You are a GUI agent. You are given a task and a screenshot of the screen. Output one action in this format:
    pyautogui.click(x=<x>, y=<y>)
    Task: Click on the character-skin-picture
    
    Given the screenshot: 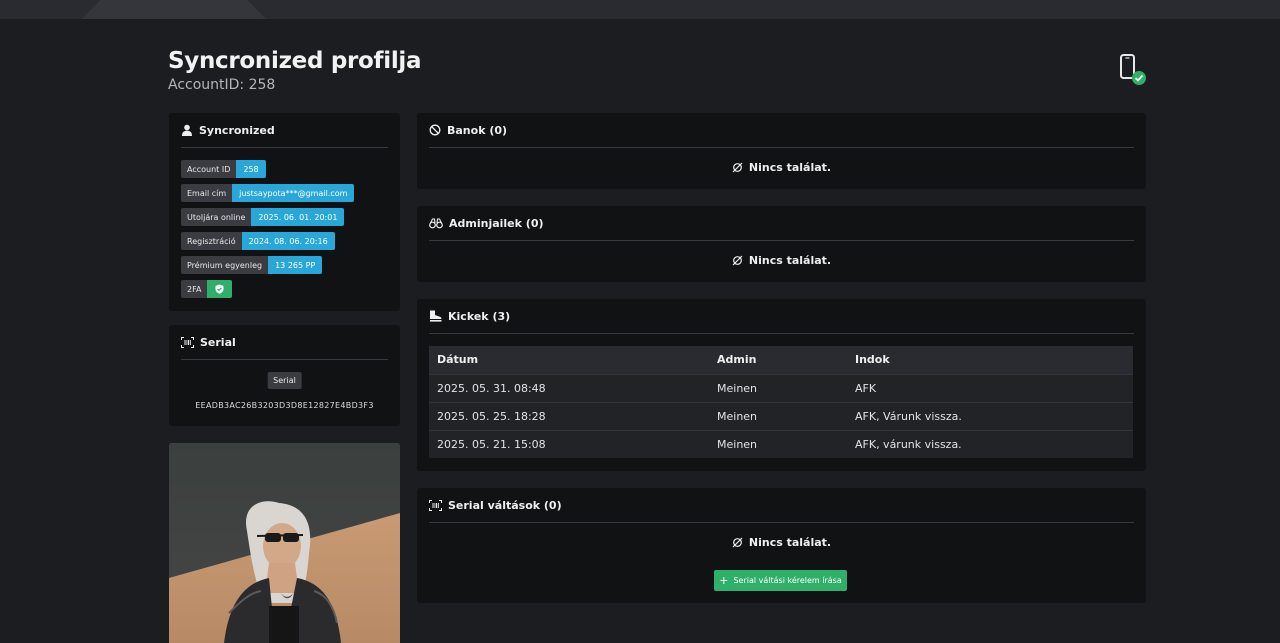 What is the action you would take?
    pyautogui.click(x=284, y=543)
    